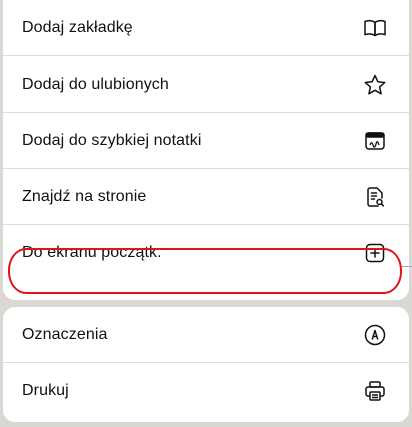 The image size is (412, 427). Describe the element at coordinates (84, 196) in the screenshot. I see `menu-item-label: Znajdź na stronie` at that location.